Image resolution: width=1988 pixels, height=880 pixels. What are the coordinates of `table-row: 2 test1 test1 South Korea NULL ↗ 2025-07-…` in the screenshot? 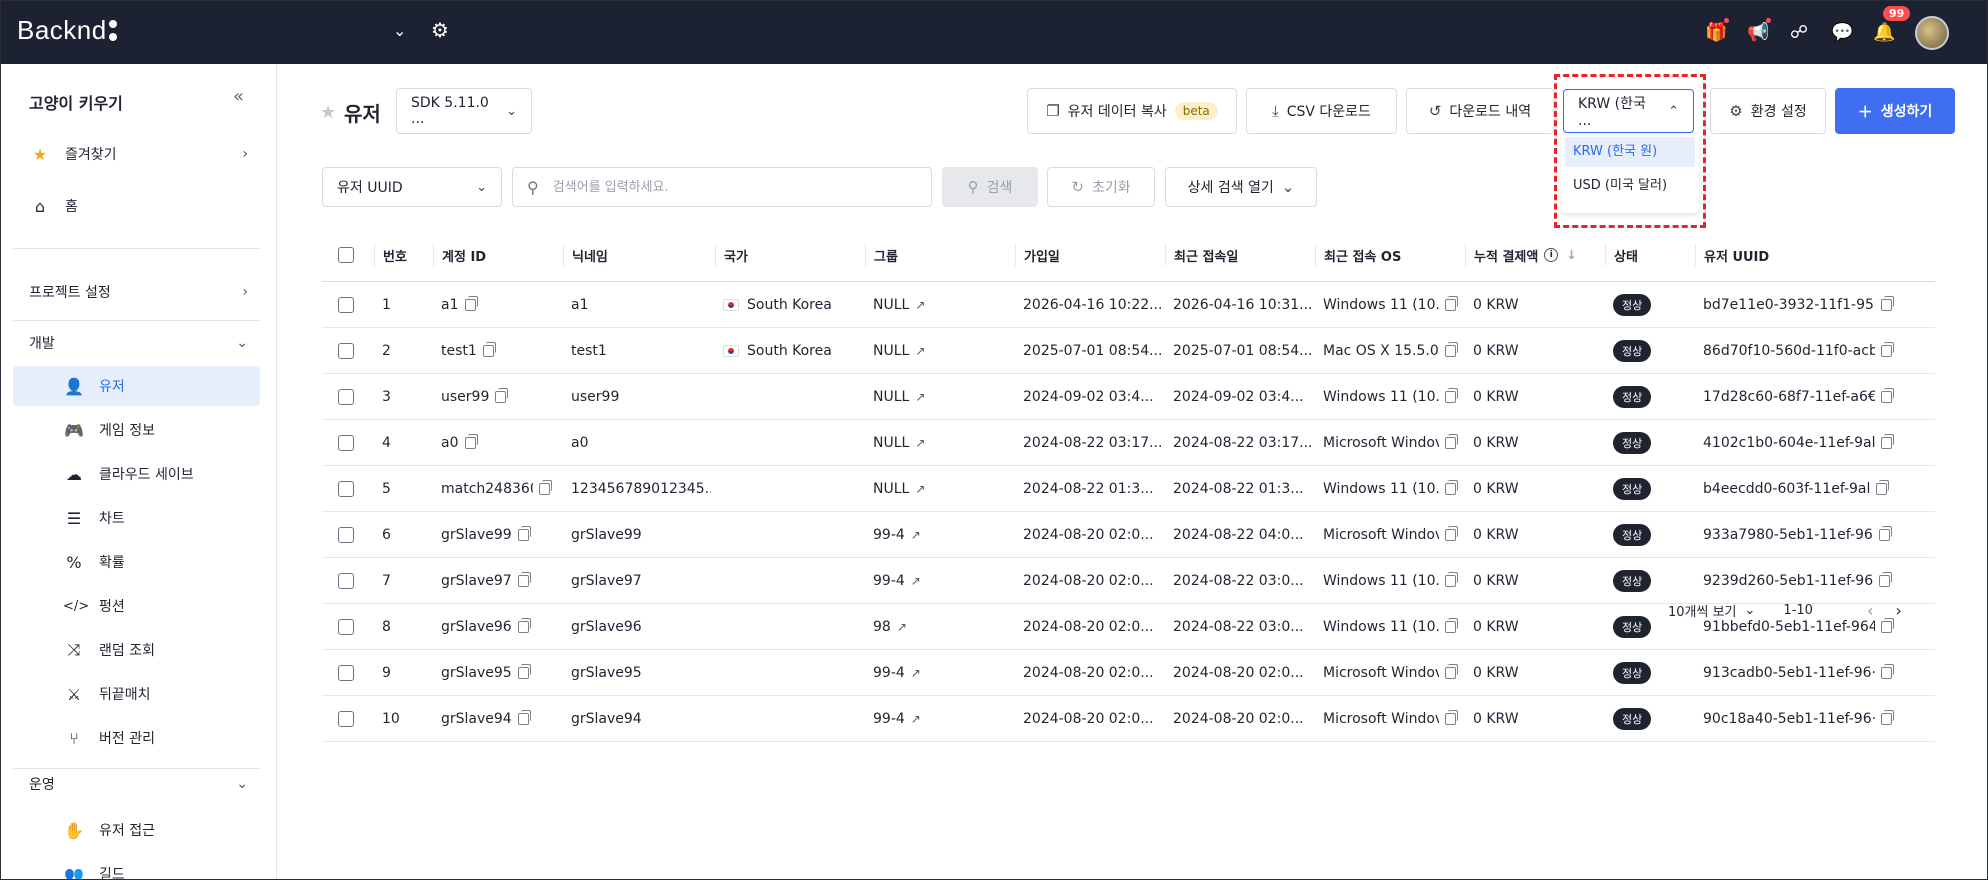 It's located at (1128, 351).